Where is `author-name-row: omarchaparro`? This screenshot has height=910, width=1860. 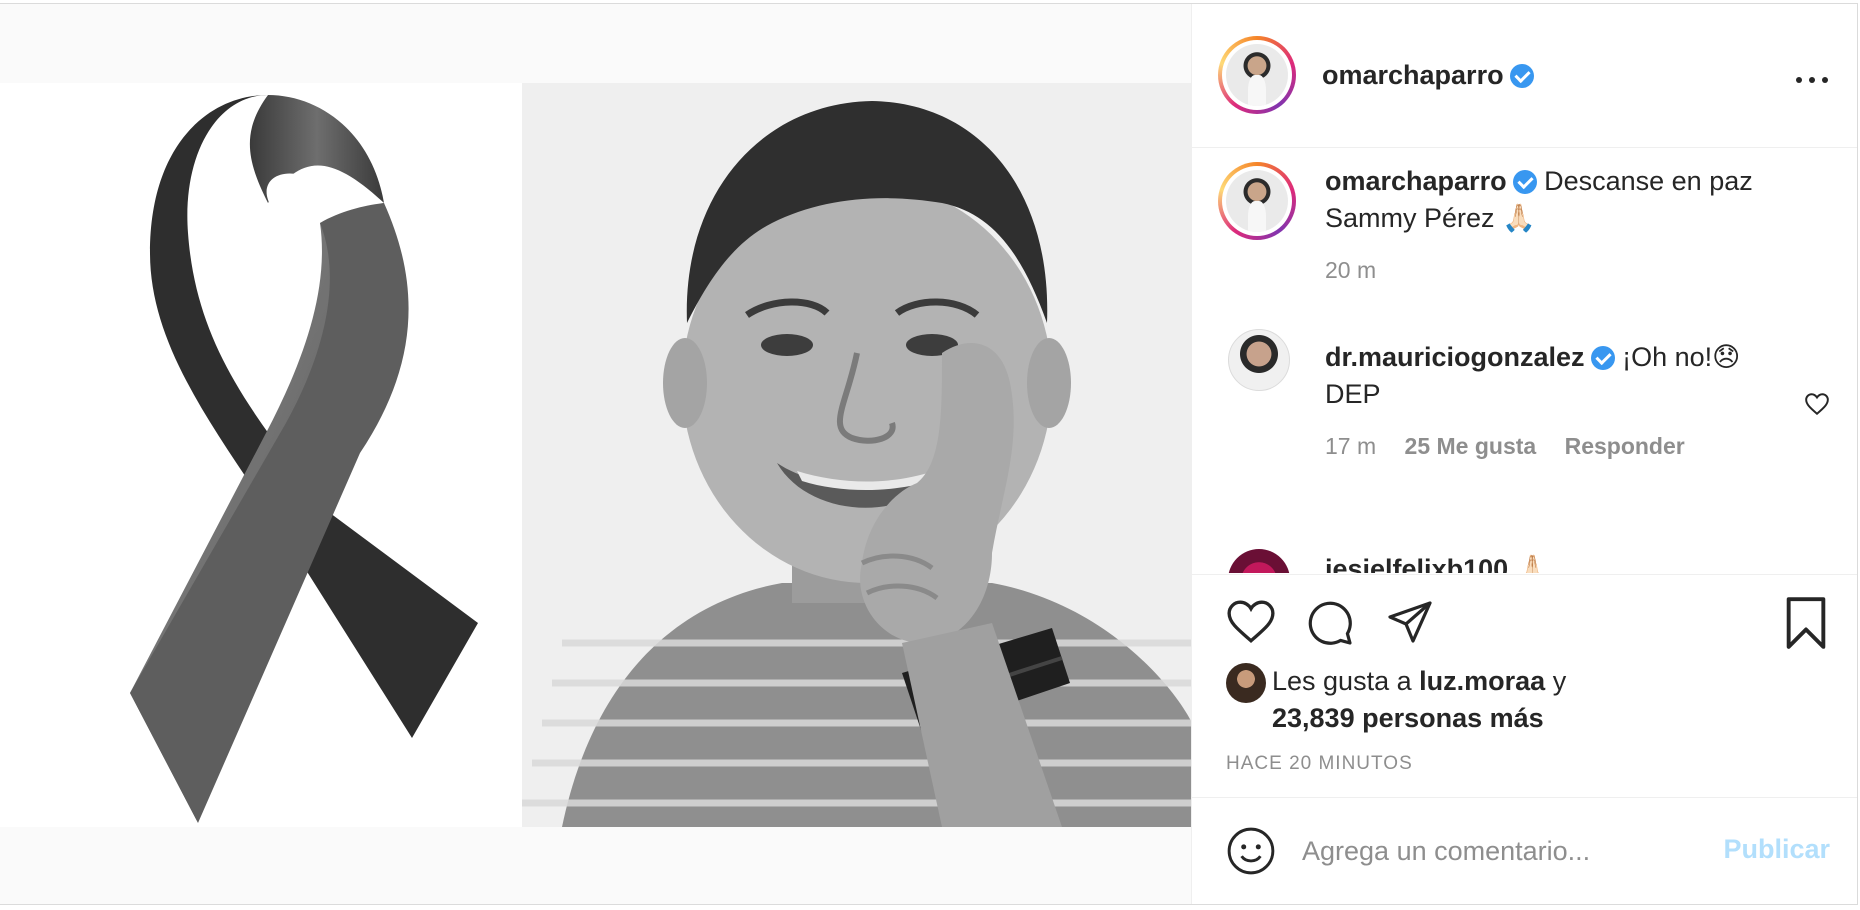
author-name-row: omarchaparro is located at coordinates (1428, 75).